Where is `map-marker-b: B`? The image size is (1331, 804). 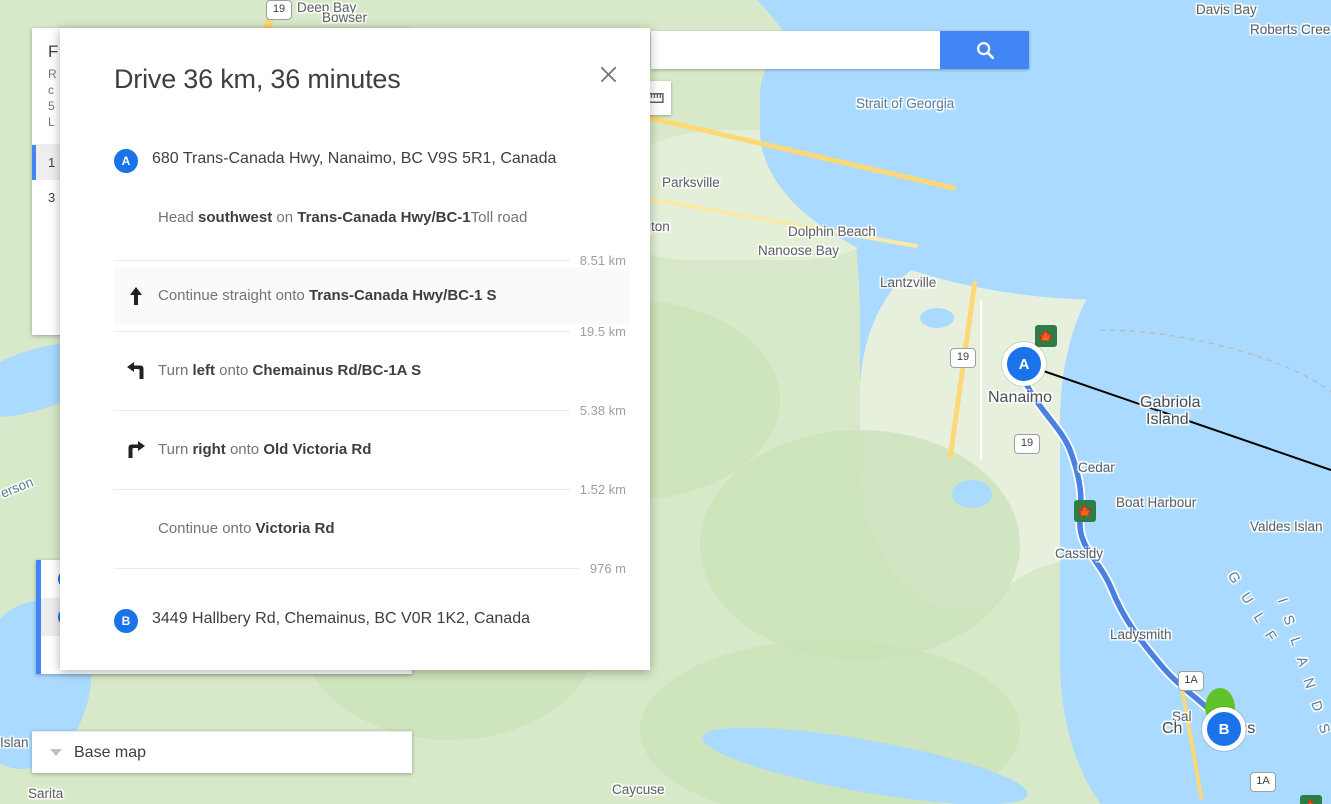 map-marker-b: B is located at coordinates (1224, 729).